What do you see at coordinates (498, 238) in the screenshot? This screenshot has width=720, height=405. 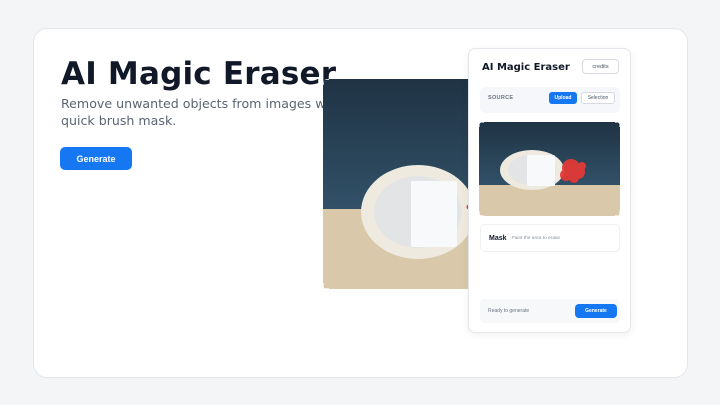 I see `mask-label: Mask` at bounding box center [498, 238].